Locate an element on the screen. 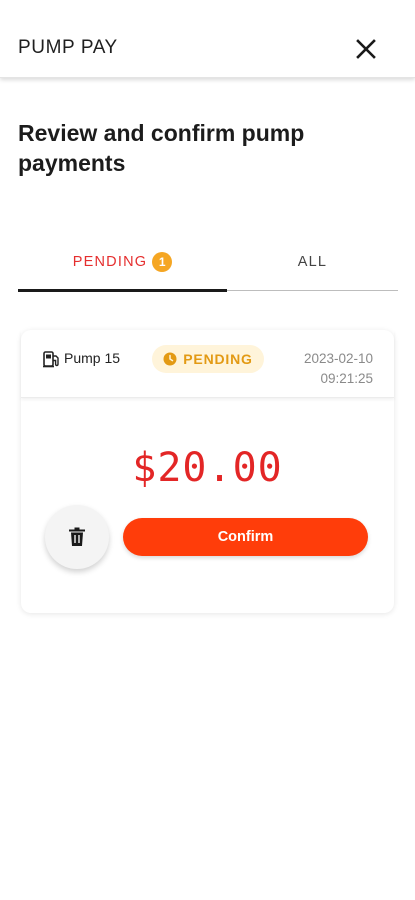 This screenshot has height=900, width=415. tab-pending-label: PENDING is located at coordinates (110, 262).